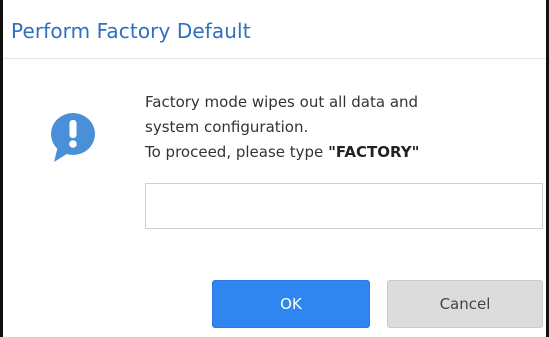 The image size is (549, 337). What do you see at coordinates (131, 31) in the screenshot?
I see `dialog-title: Perform Factory Default` at bounding box center [131, 31].